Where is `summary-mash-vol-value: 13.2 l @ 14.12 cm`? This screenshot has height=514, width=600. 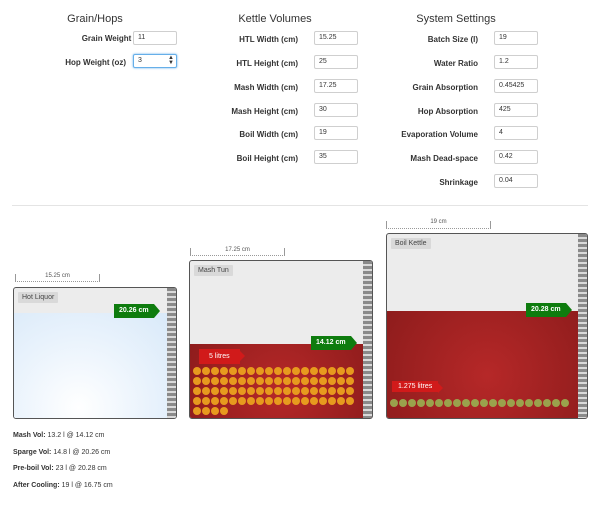 summary-mash-vol-value: 13.2 l @ 14.12 cm is located at coordinates (76, 435).